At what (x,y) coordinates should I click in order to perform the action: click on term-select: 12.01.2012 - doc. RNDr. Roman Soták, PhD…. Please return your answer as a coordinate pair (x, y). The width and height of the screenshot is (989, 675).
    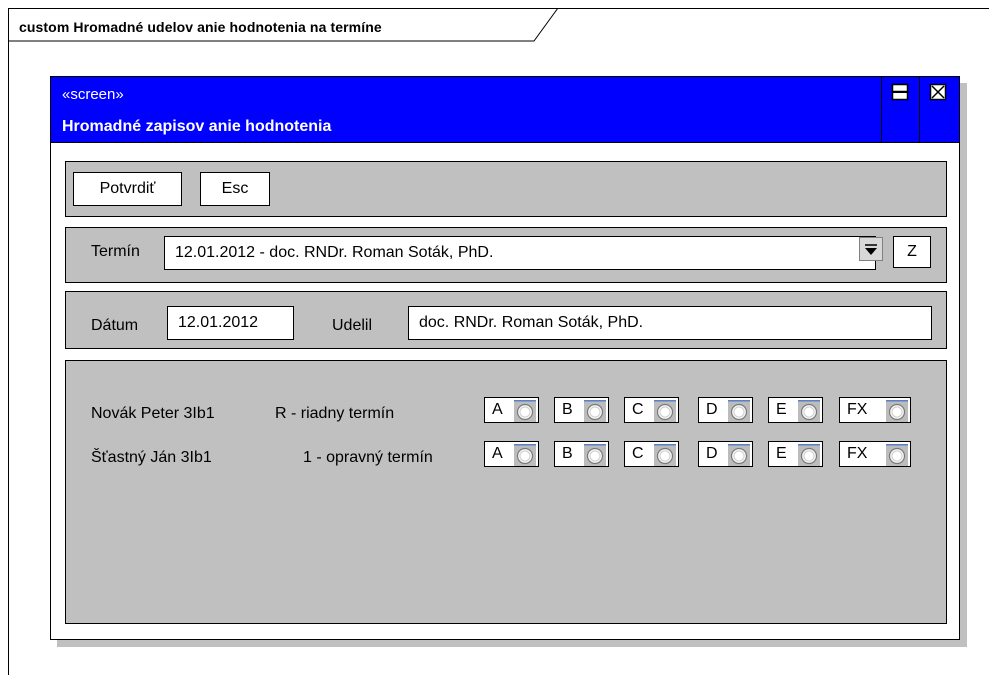
    Looking at the image, I should click on (520, 253).